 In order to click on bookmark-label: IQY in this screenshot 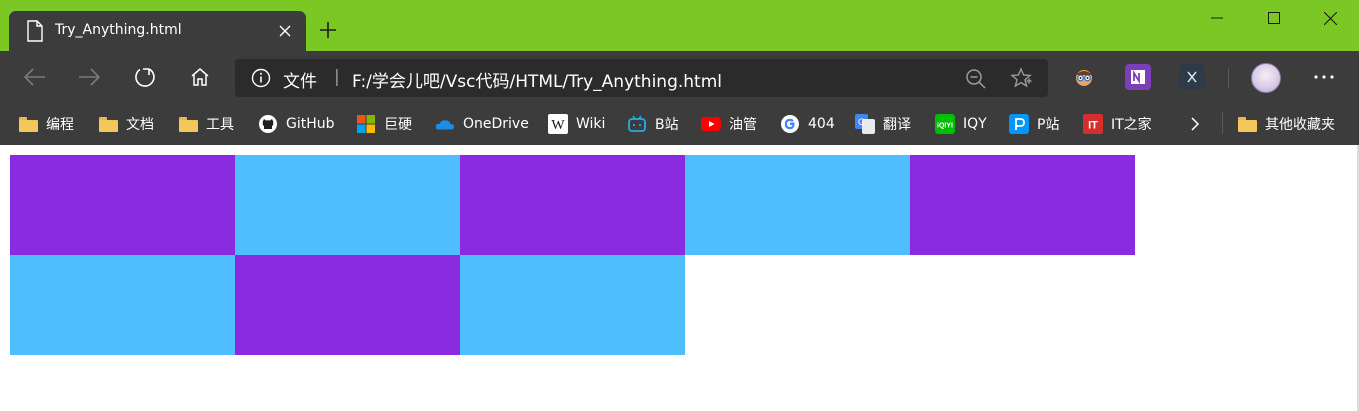, I will do `click(975, 124)`.